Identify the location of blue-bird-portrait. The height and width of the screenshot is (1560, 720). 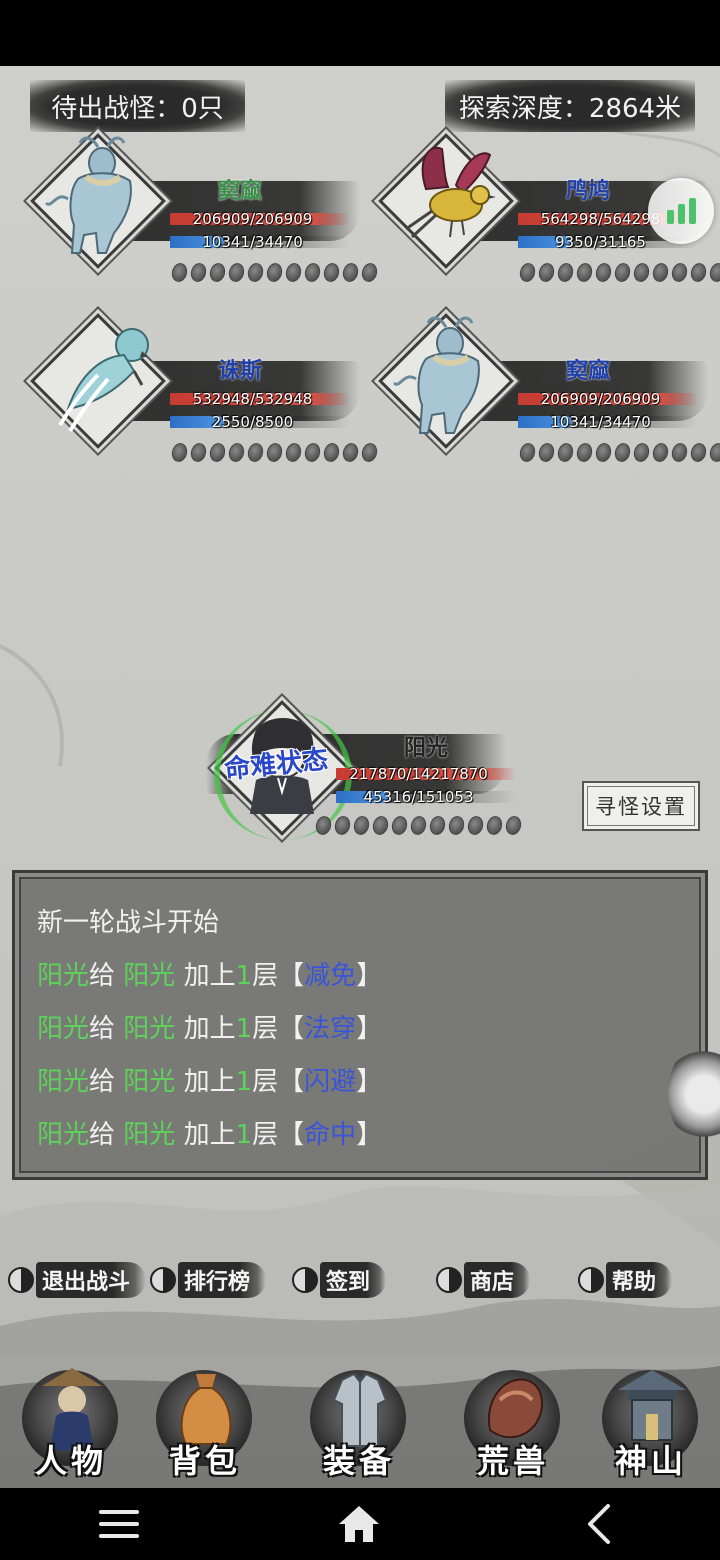
(103, 380).